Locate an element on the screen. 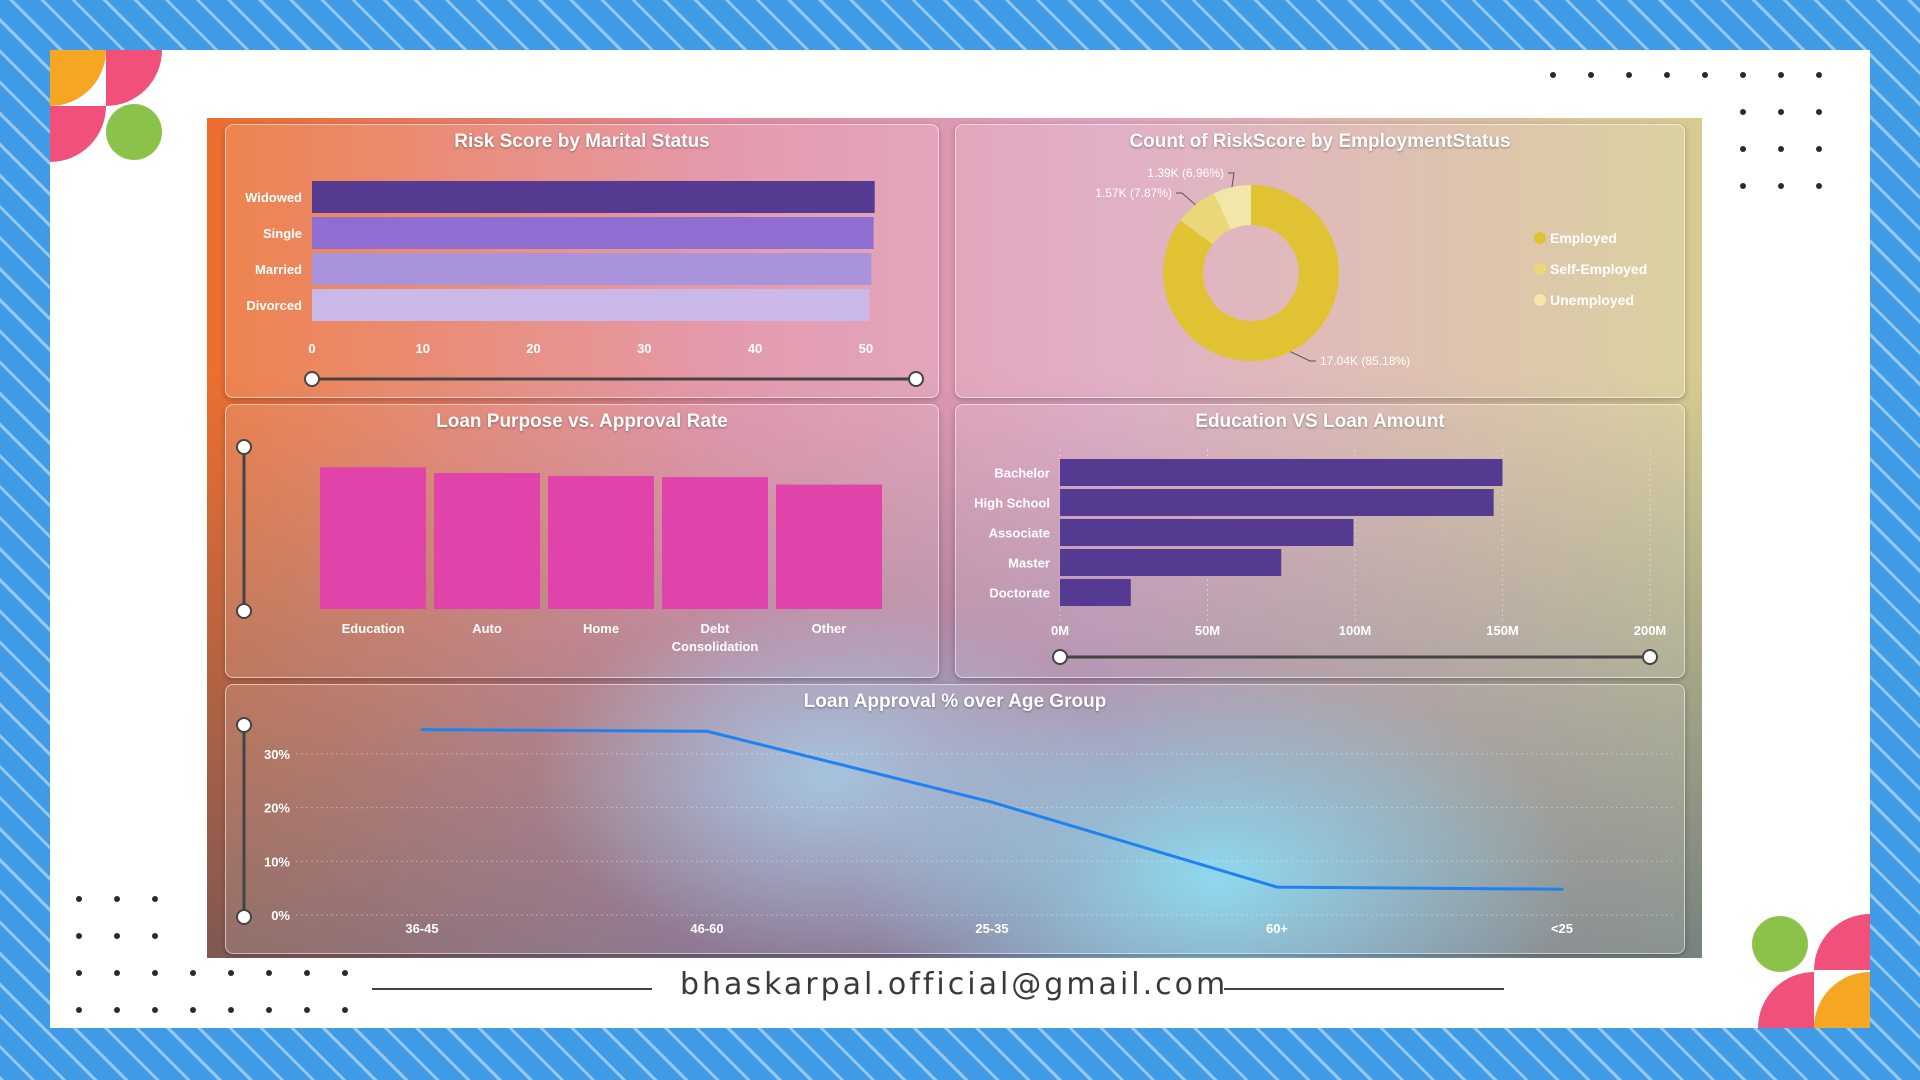 The width and height of the screenshot is (1920, 1080). education-range-slider-handle-start is located at coordinates (1060, 657).